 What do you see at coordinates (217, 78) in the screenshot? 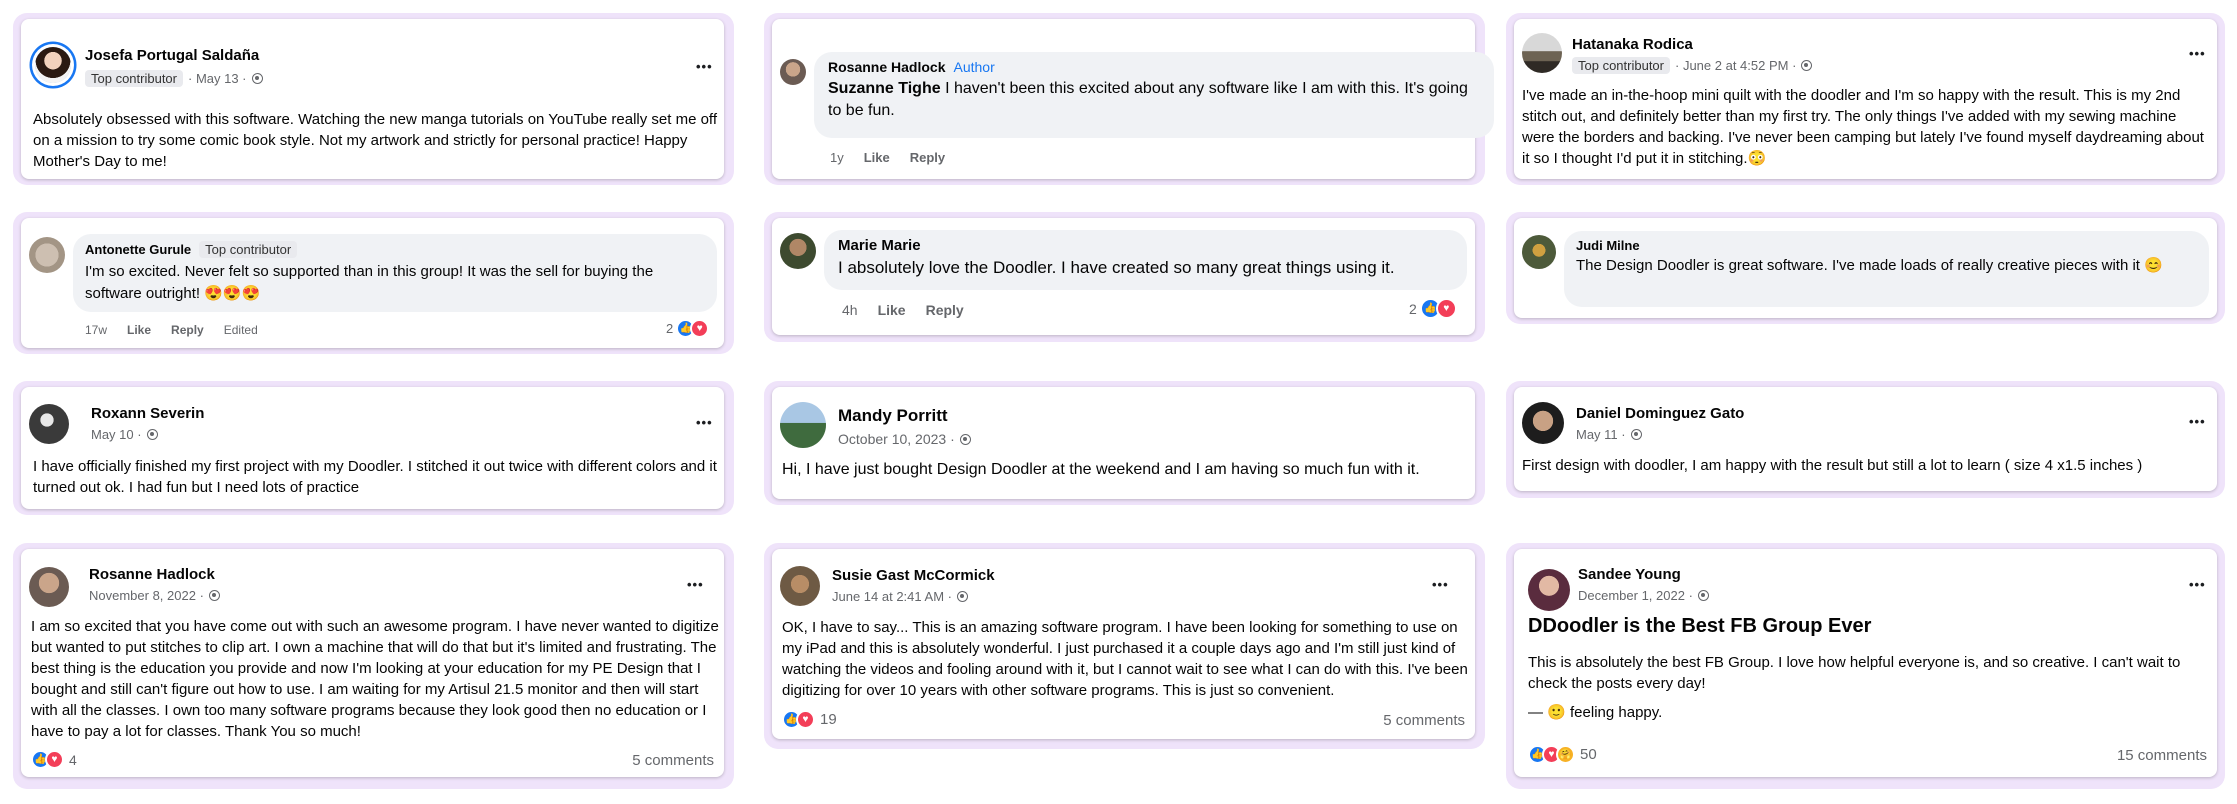
I see `post-date: · May 13 ·` at bounding box center [217, 78].